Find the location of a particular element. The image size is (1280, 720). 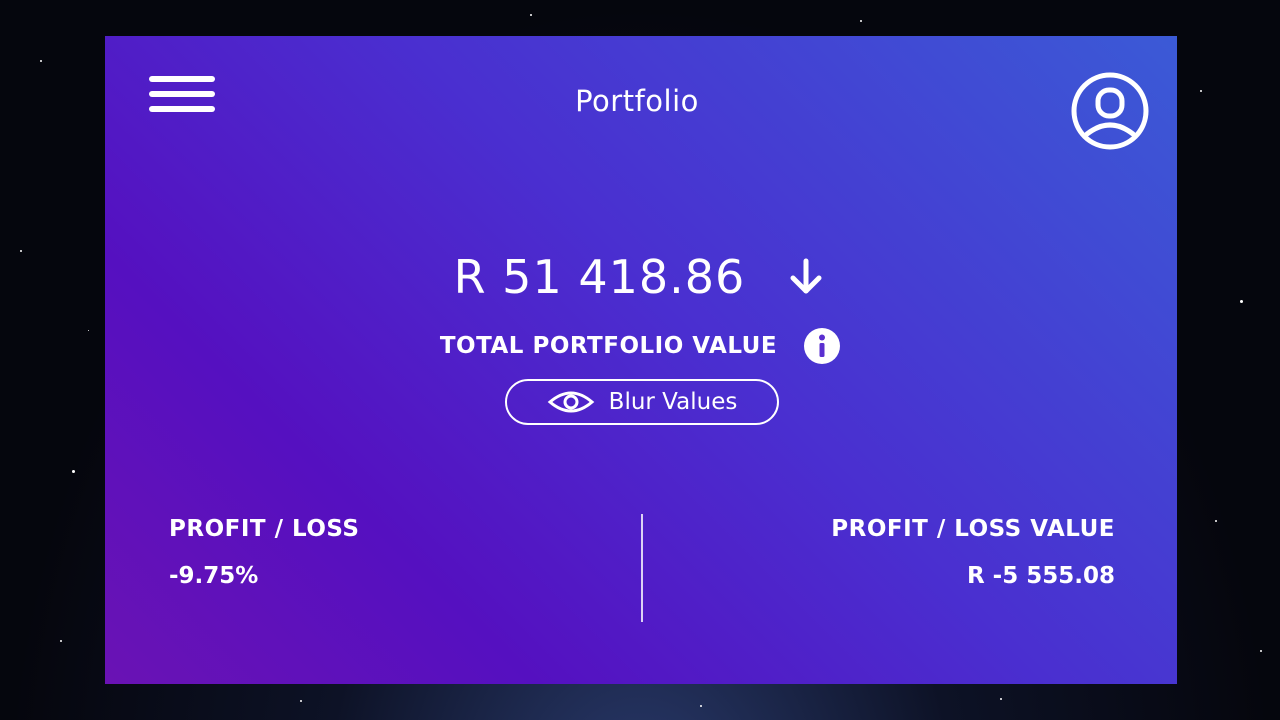

profile-button is located at coordinates (1110, 111).